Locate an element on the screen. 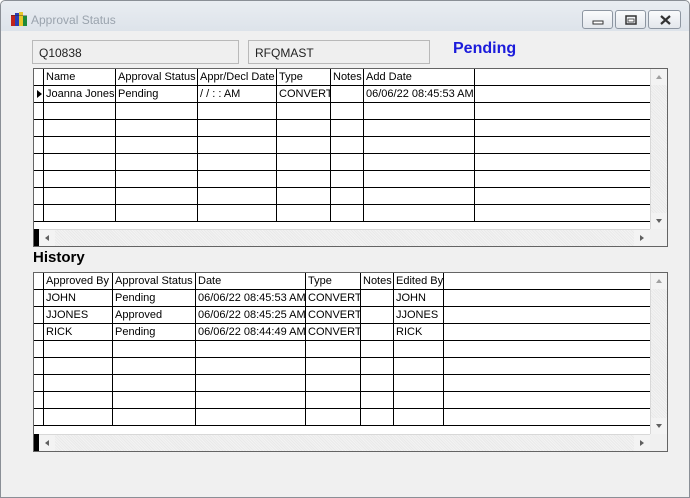 This screenshot has width=690, height=498. column-header: Name is located at coordinates (80, 77).